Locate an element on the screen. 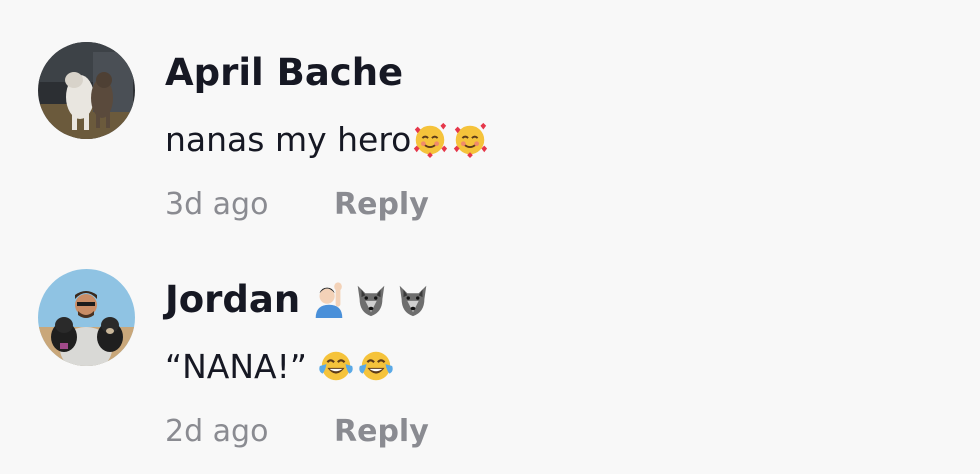  man-with-dogs-avatar-icon is located at coordinates (86, 317).